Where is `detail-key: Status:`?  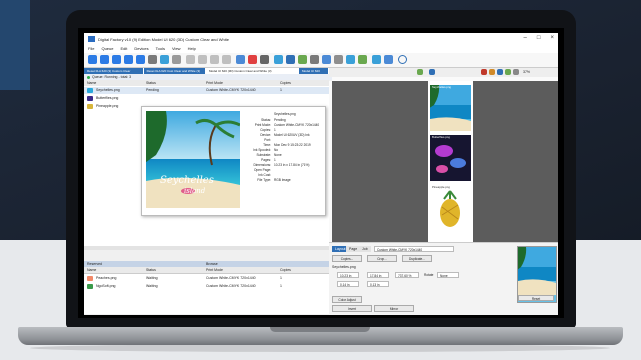
detail-key: Status: is located at coordinates (266, 120).